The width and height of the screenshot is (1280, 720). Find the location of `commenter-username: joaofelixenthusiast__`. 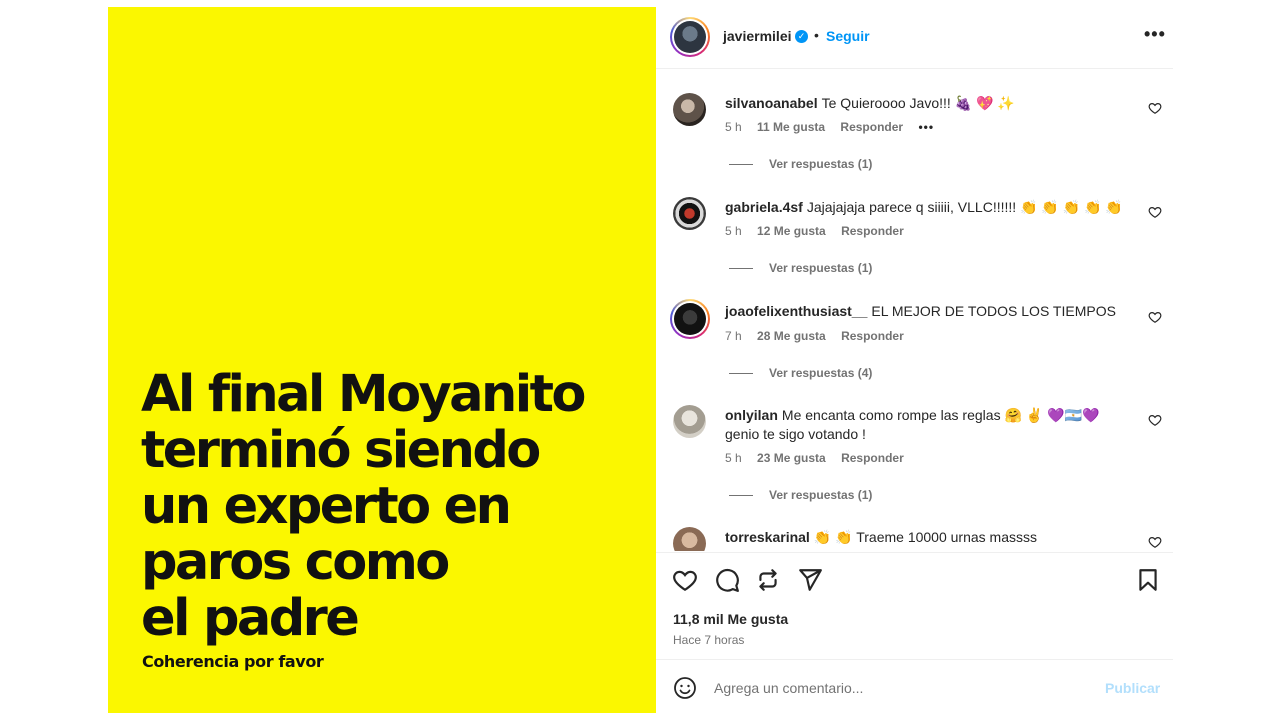

commenter-username: joaofelixenthusiast__ is located at coordinates (796, 311).